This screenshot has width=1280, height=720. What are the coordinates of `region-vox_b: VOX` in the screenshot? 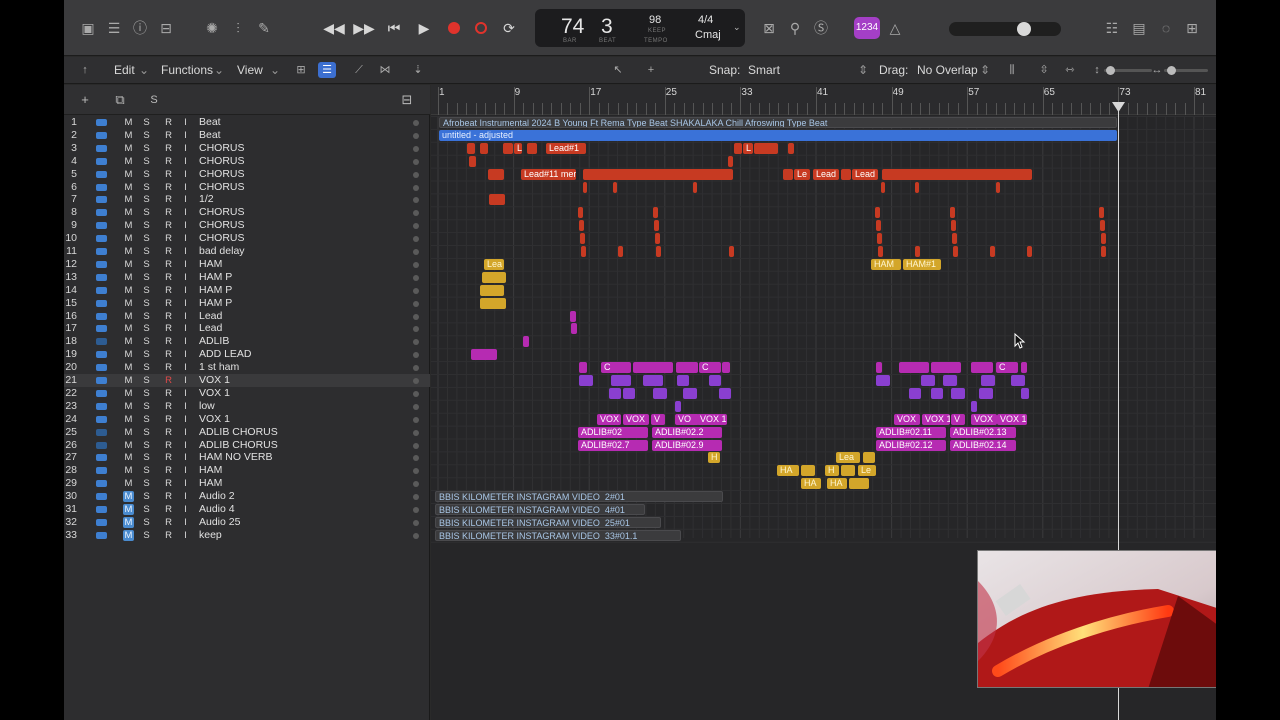 It's located at (636, 419).